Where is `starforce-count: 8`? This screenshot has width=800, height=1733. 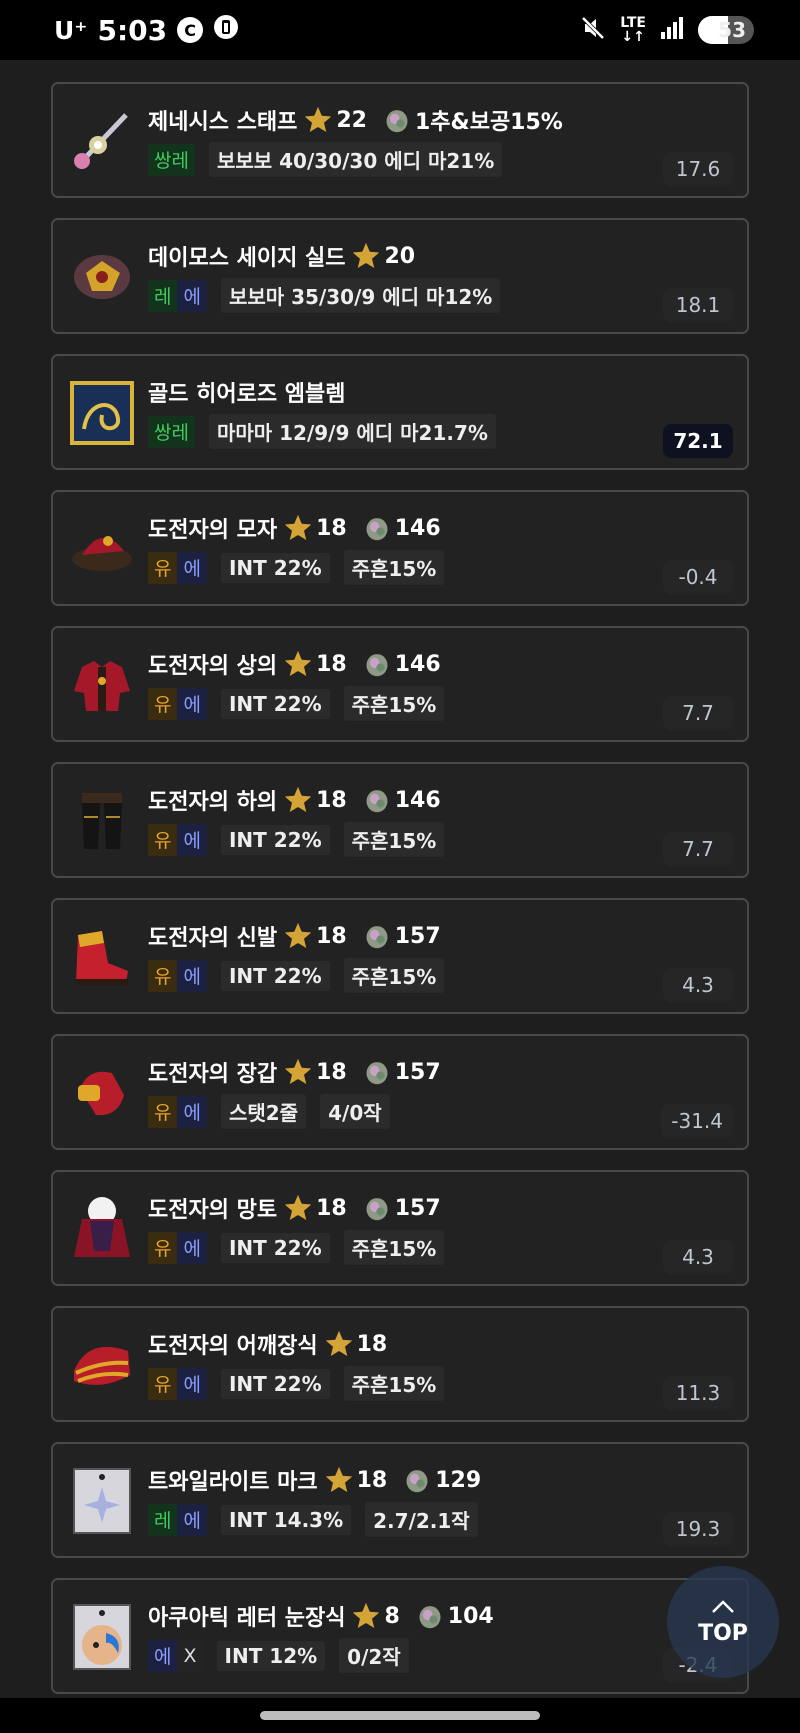
starforce-count: 8 is located at coordinates (392, 1616).